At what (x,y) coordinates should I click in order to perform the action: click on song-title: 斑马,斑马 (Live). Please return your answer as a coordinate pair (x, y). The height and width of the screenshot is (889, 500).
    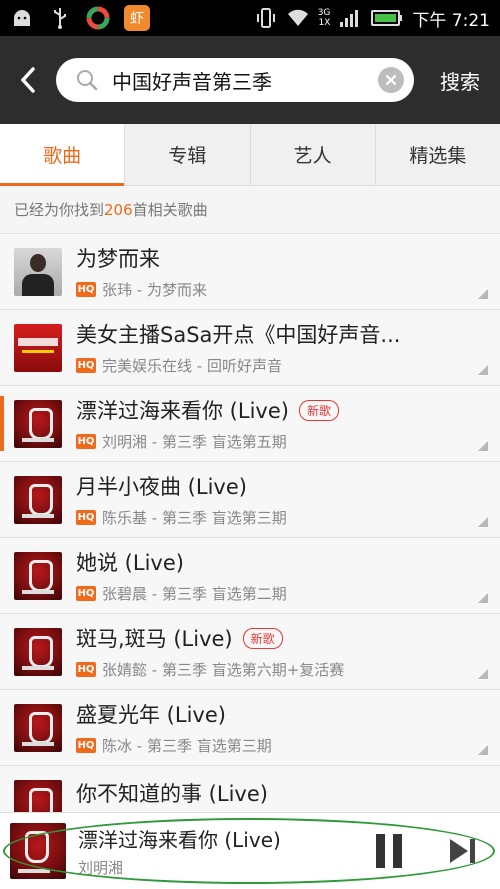
    Looking at the image, I should click on (154, 639).